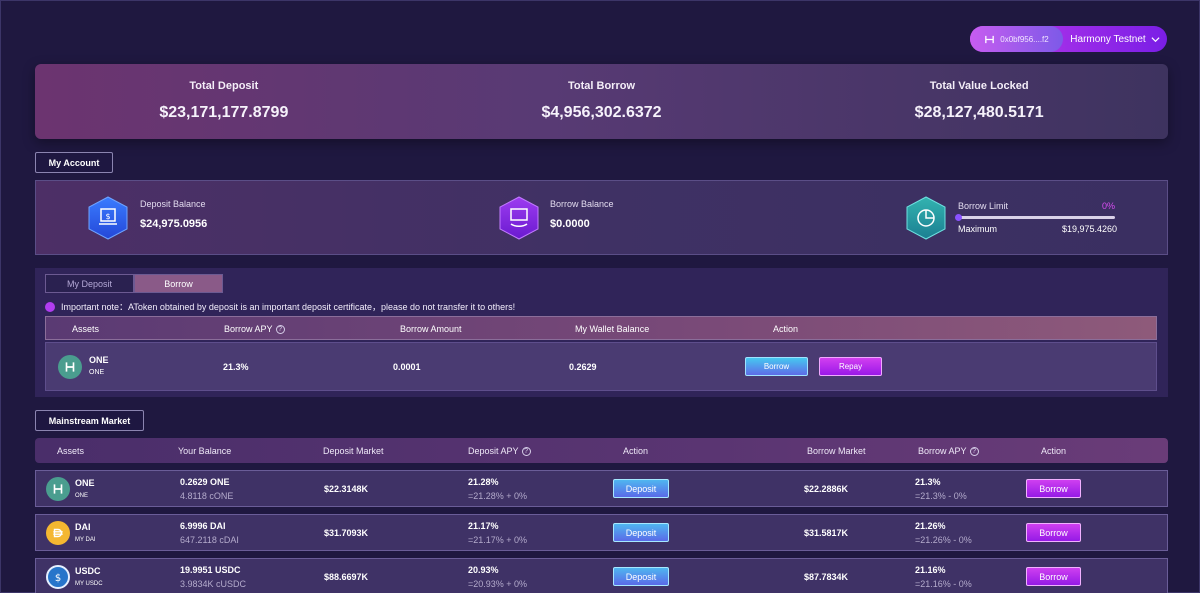 The height and width of the screenshot is (593, 1200). Describe the element at coordinates (74, 162) in the screenshot. I see `my-account-section-button: My Account` at that location.